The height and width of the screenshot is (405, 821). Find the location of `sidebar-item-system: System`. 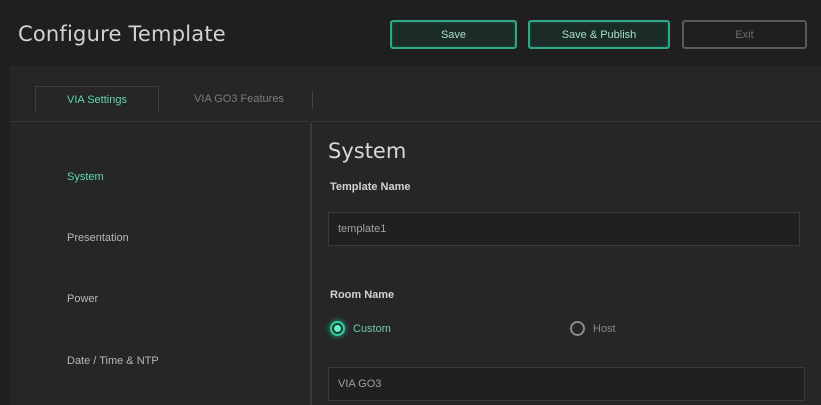

sidebar-item-system: System is located at coordinates (85, 177).